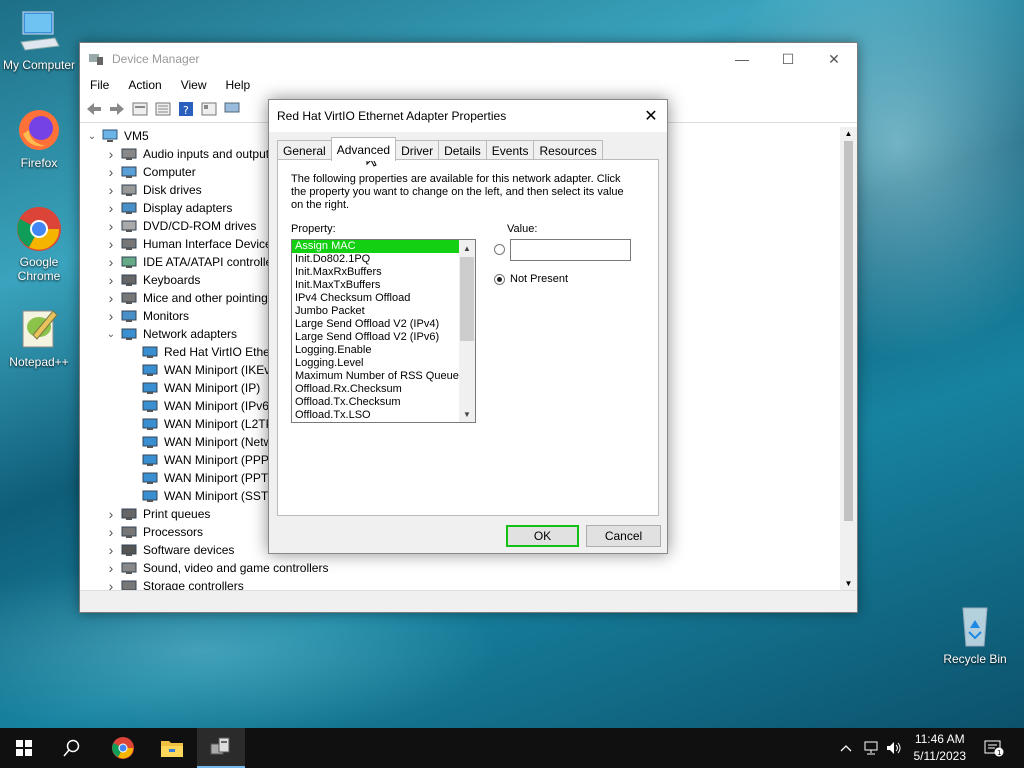 The height and width of the screenshot is (768, 1024). I want to click on desktop-icon-notepadpp: Notepad++, so click(39, 337).